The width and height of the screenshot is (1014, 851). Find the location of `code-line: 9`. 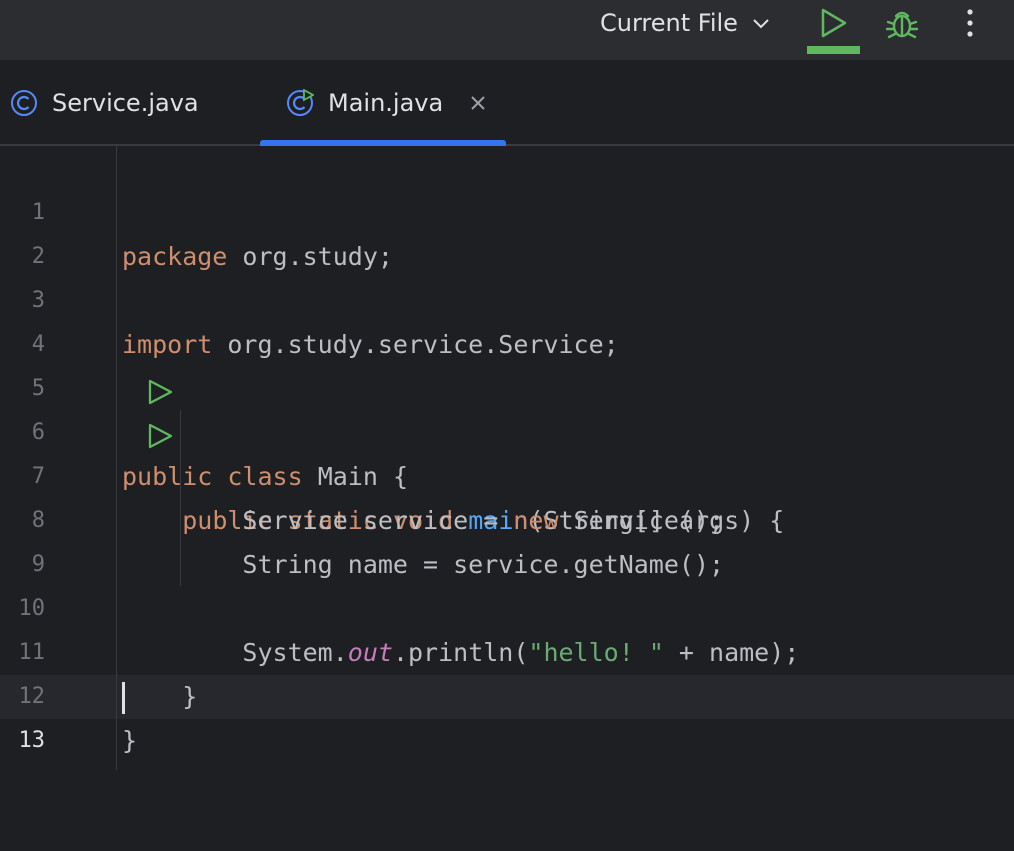

code-line: 9 is located at coordinates (507, 538).